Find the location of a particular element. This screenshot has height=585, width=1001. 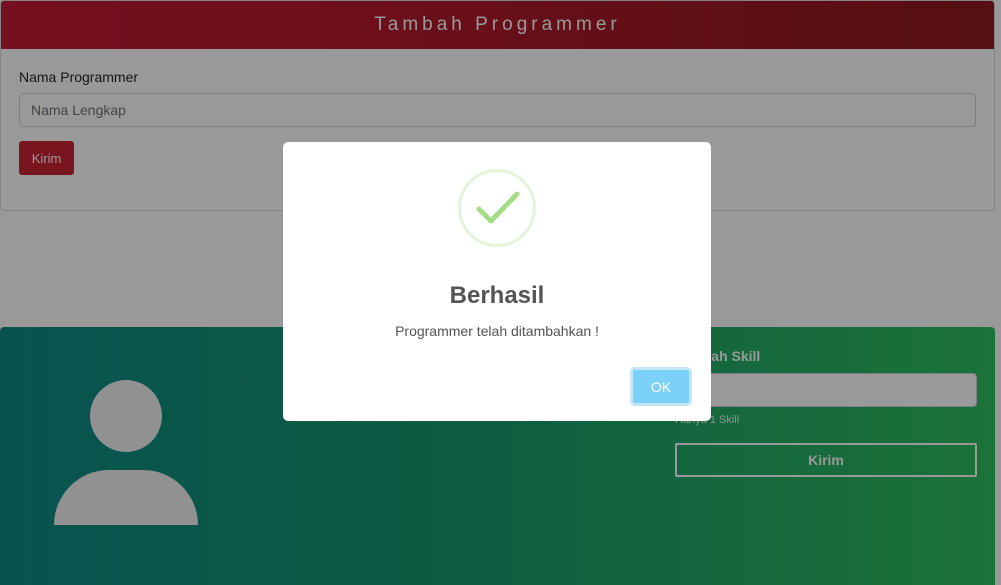

success-checkmark-icon is located at coordinates (497, 208).